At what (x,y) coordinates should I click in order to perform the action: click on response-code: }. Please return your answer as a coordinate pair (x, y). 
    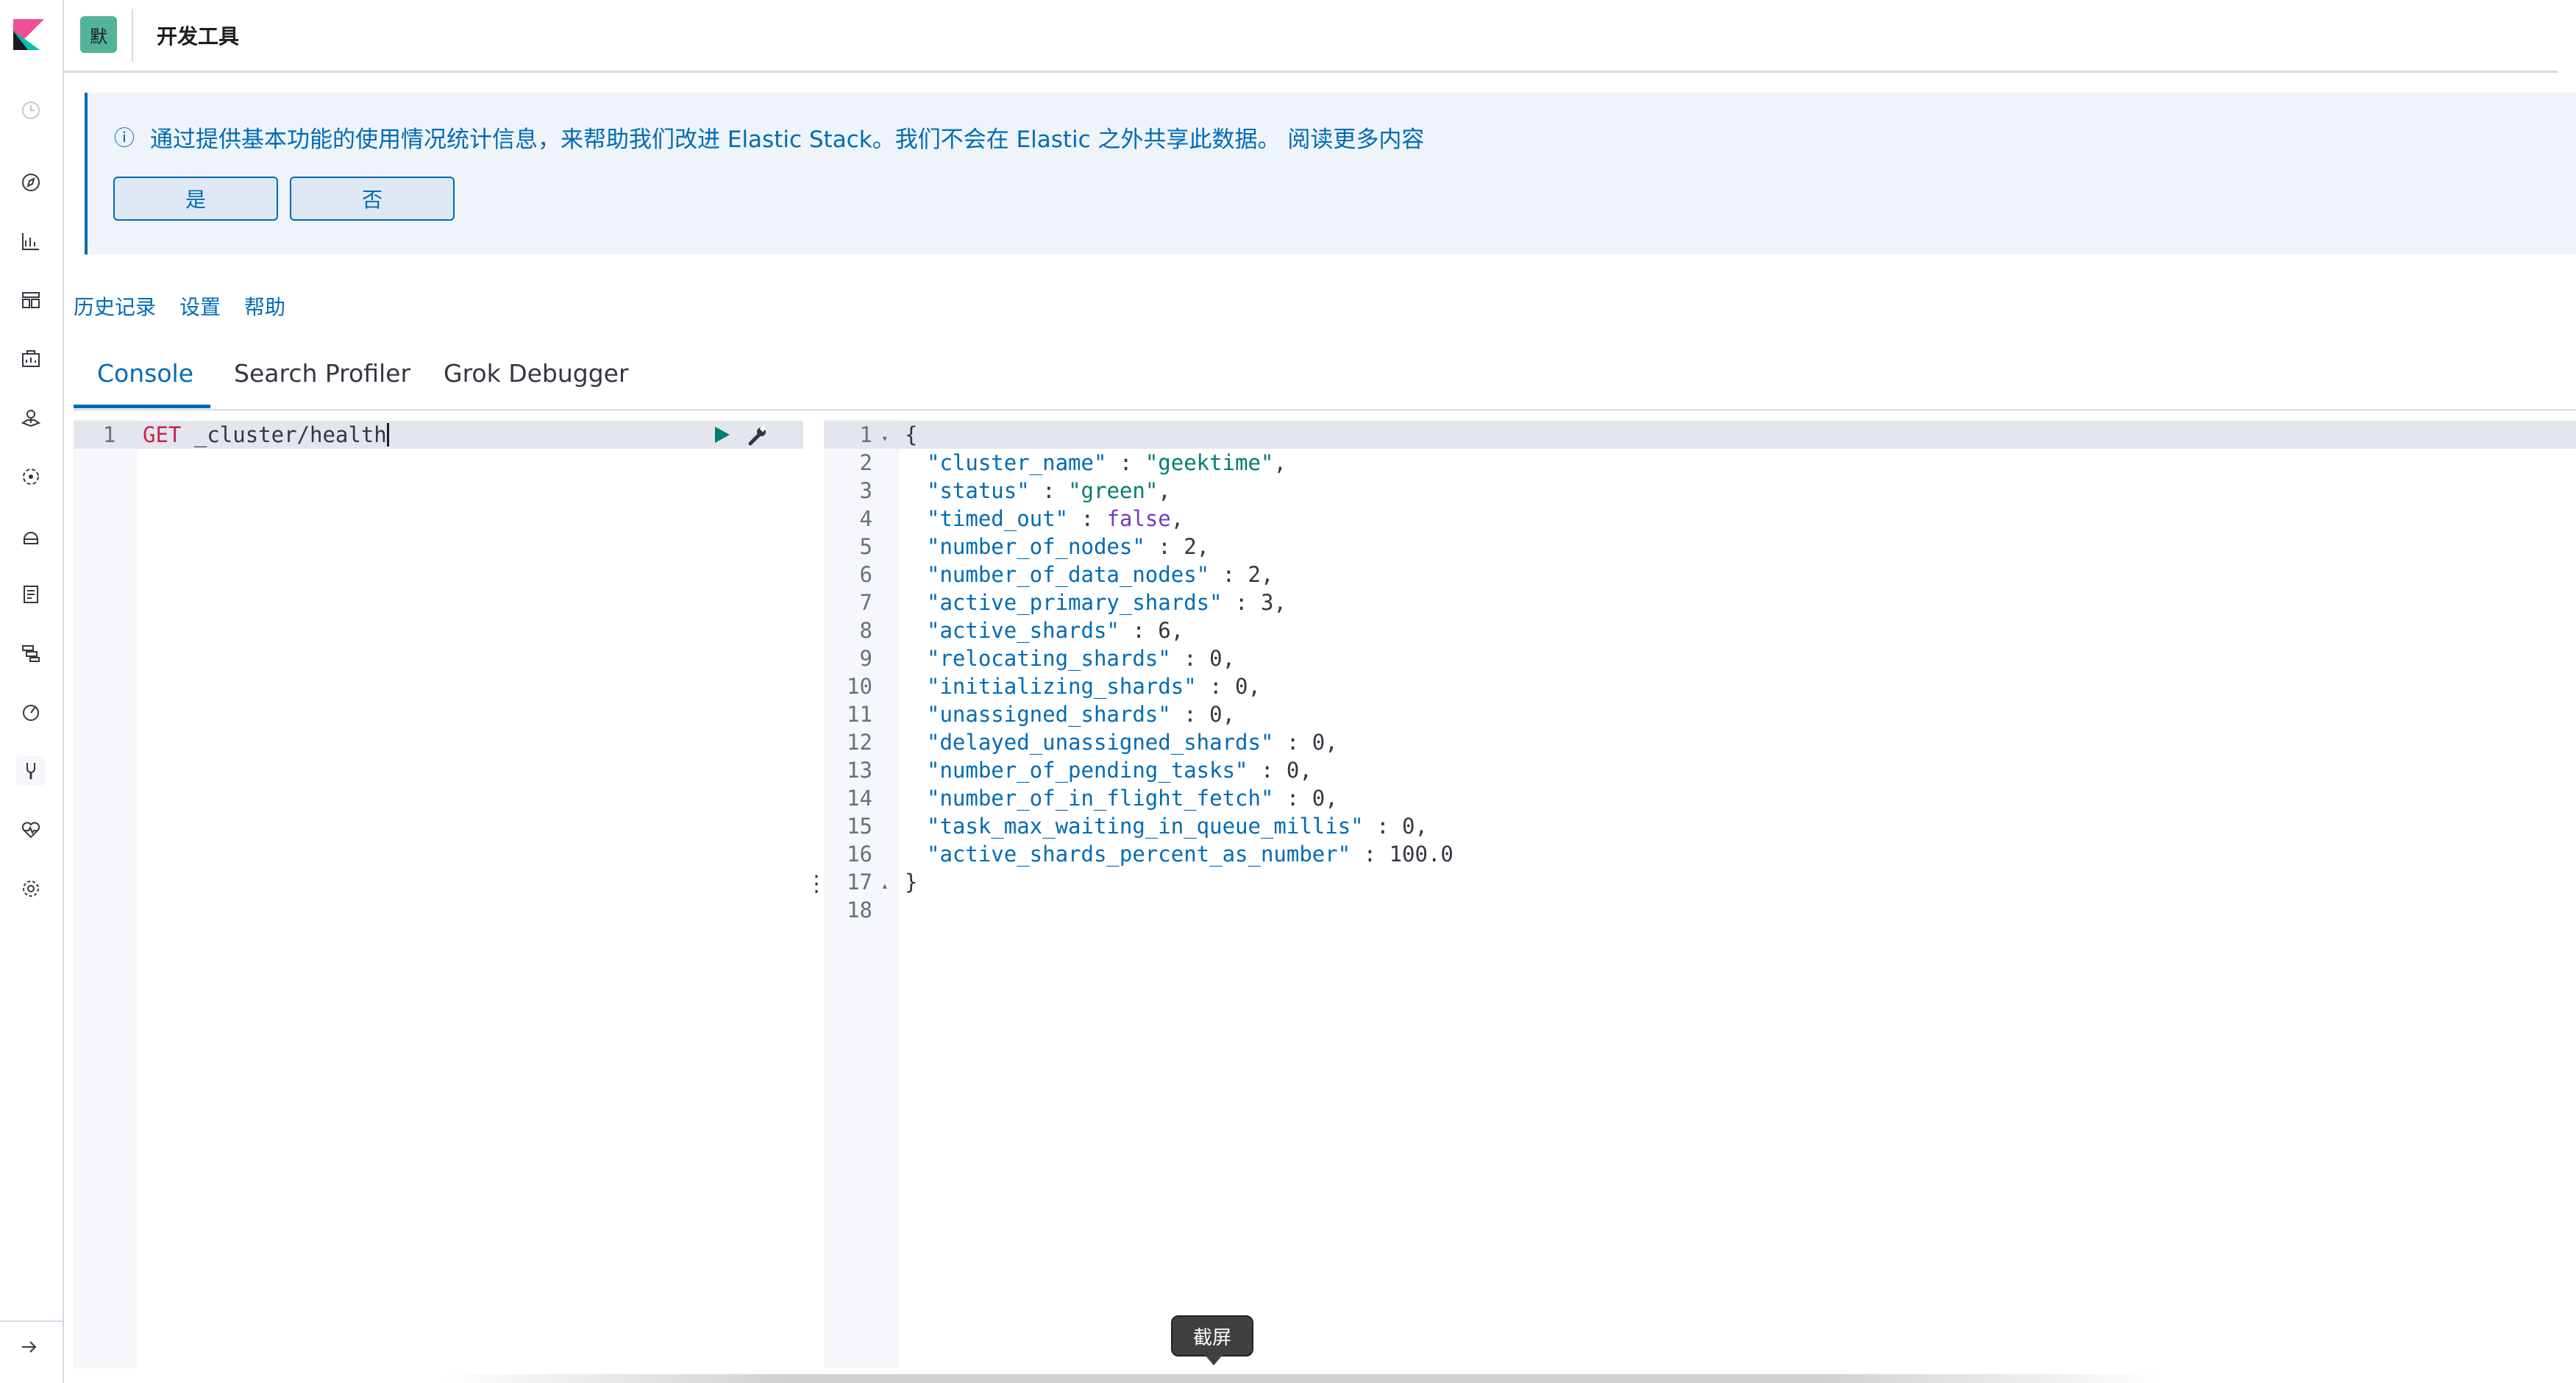
    Looking at the image, I should click on (911, 882).